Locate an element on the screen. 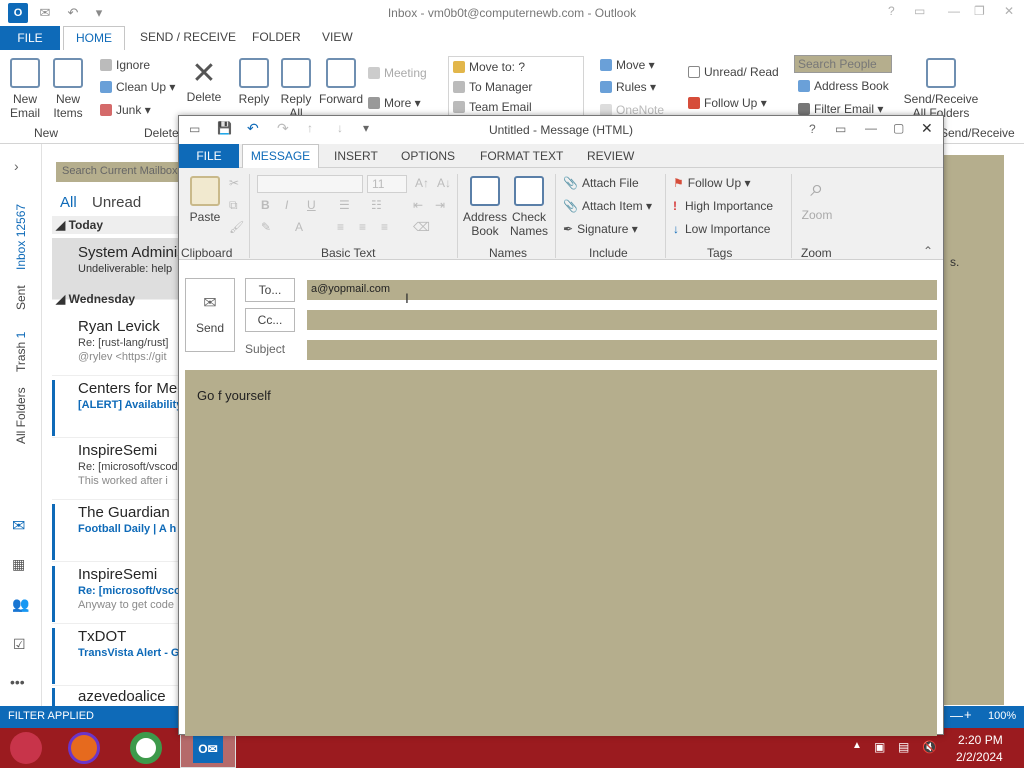 The image size is (1024, 768). search-mailbox-input: Search Current Mailbox is located at coordinates (119, 172).